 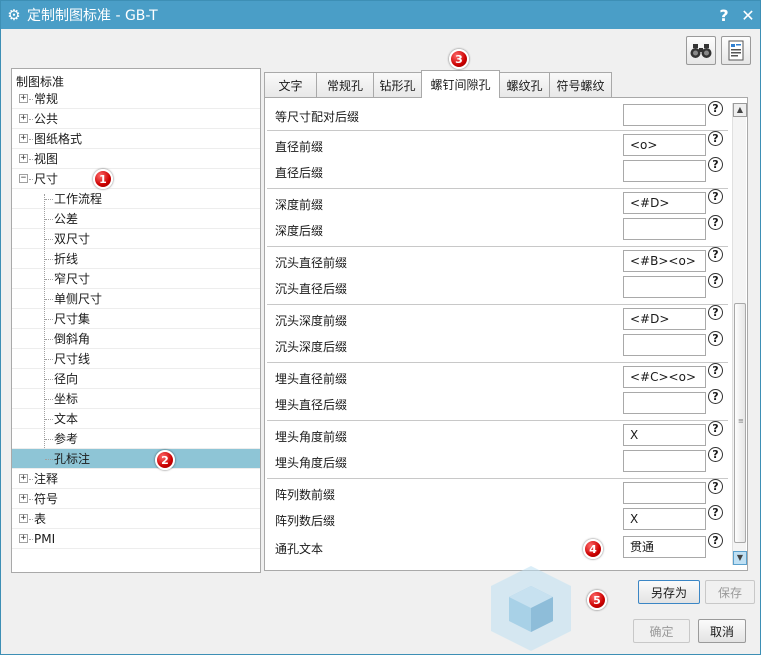 I want to click on ok-button: 确定, so click(x=661, y=631).